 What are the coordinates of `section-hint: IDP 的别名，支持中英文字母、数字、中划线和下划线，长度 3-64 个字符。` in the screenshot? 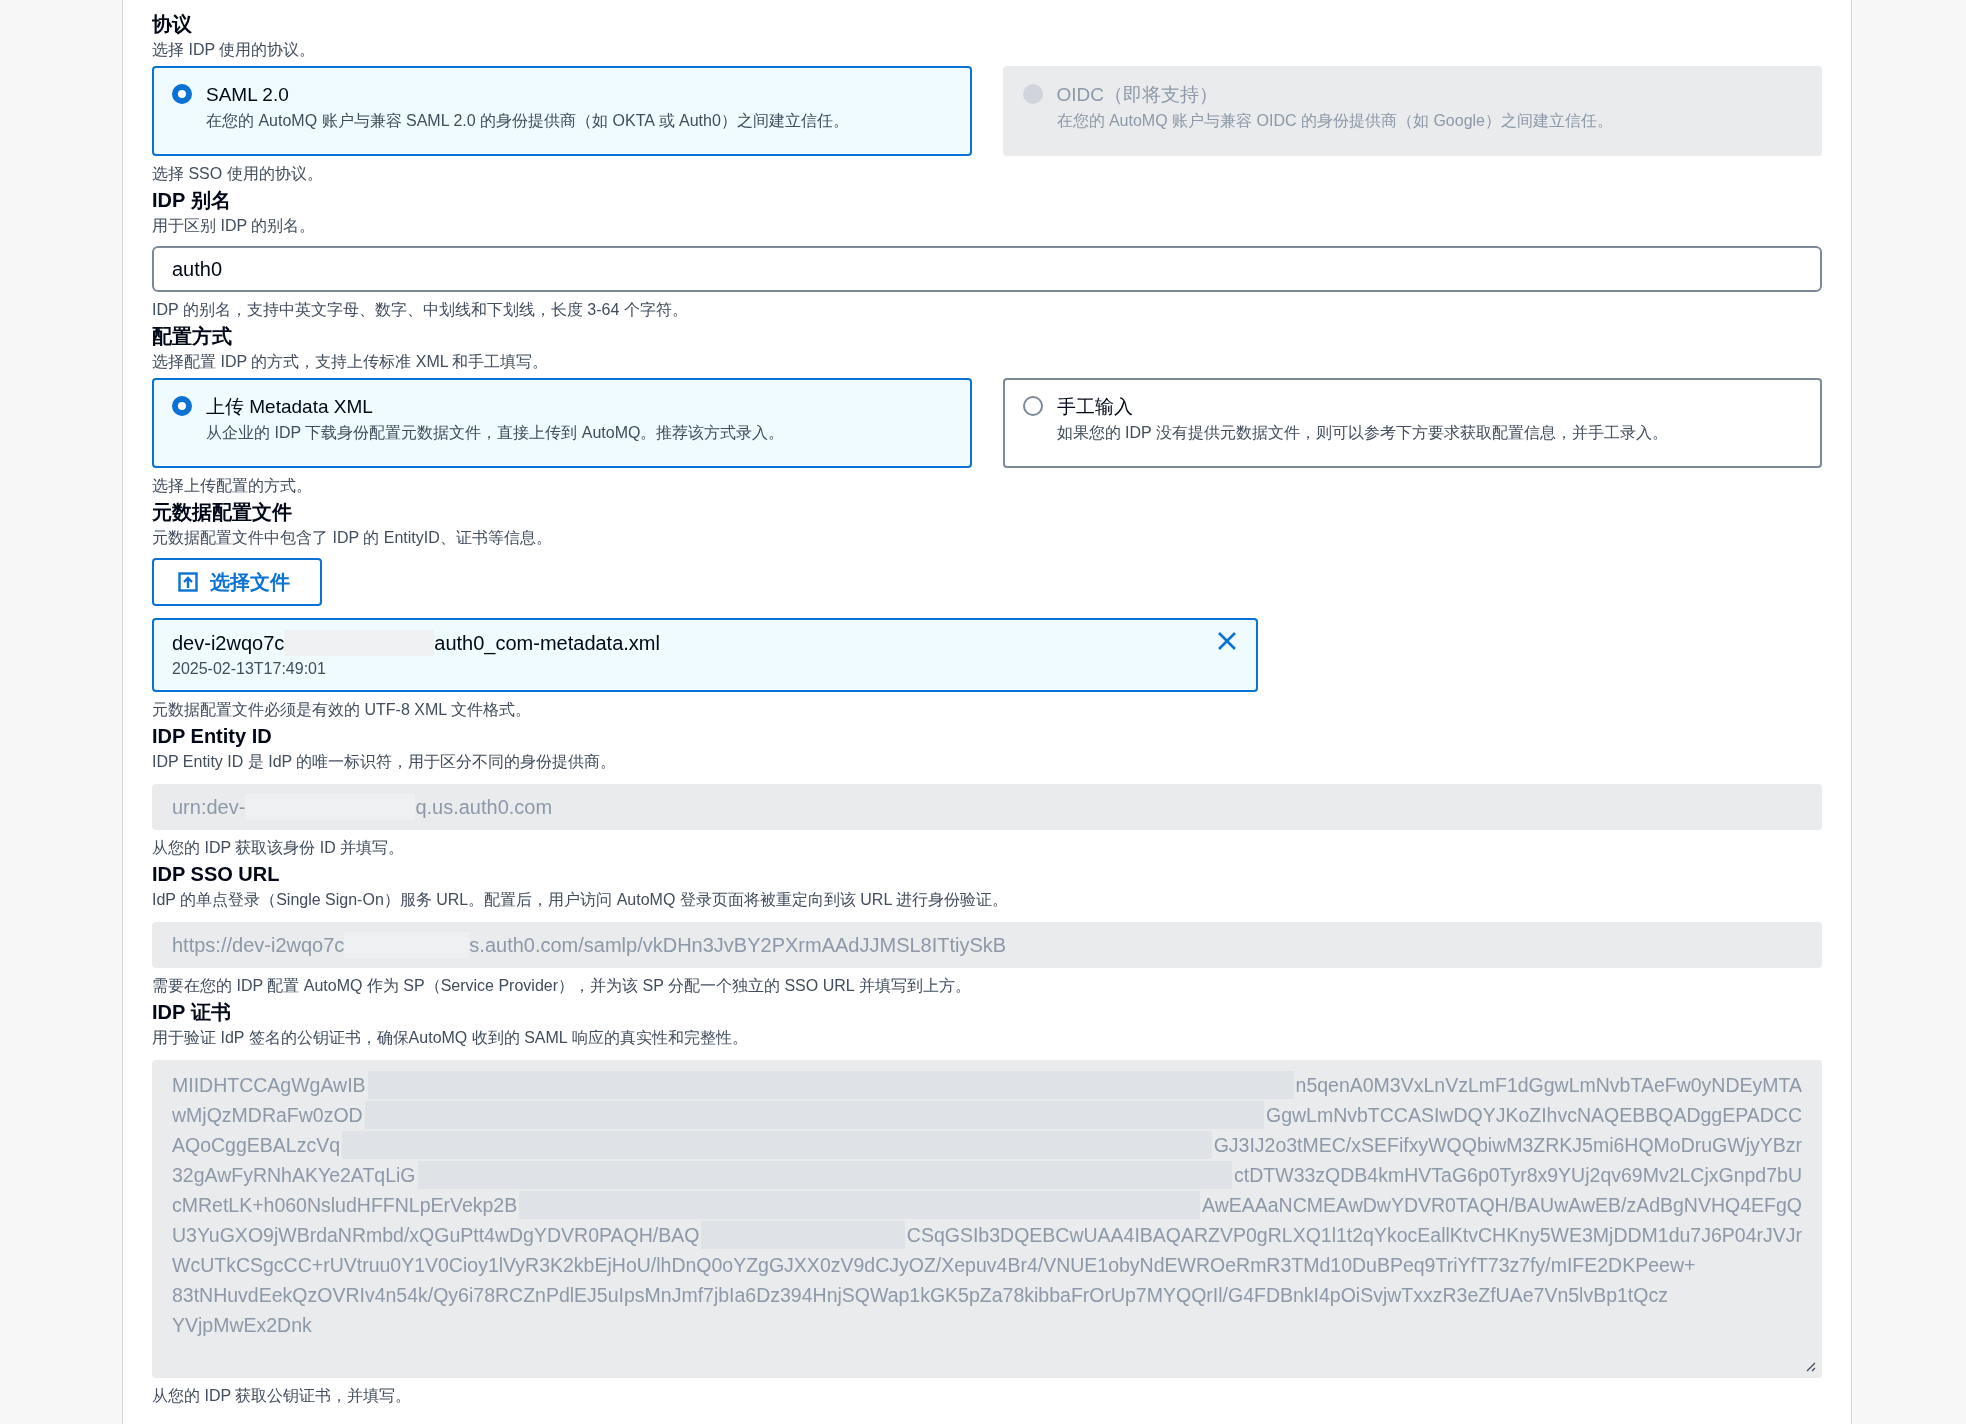 It's located at (420, 310).